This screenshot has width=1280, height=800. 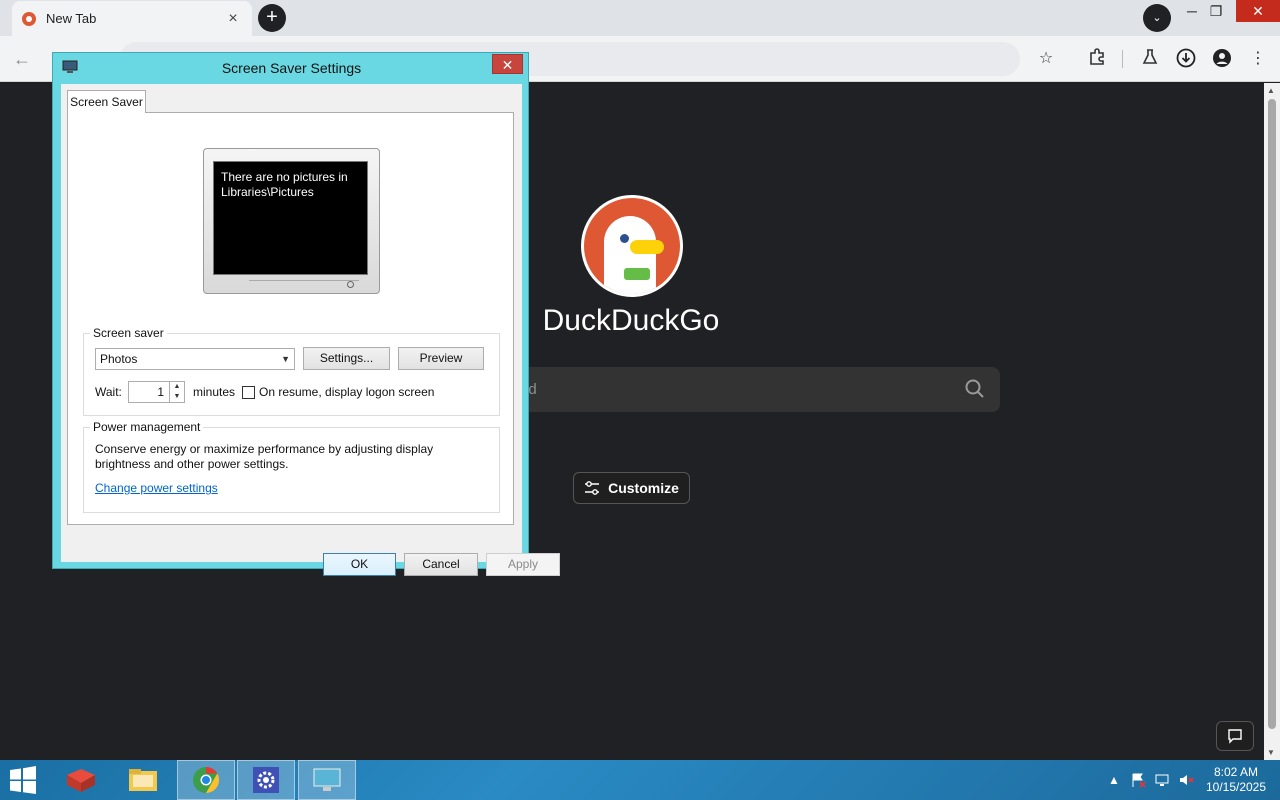 I want to click on gear-icon, so click(x=266, y=780).